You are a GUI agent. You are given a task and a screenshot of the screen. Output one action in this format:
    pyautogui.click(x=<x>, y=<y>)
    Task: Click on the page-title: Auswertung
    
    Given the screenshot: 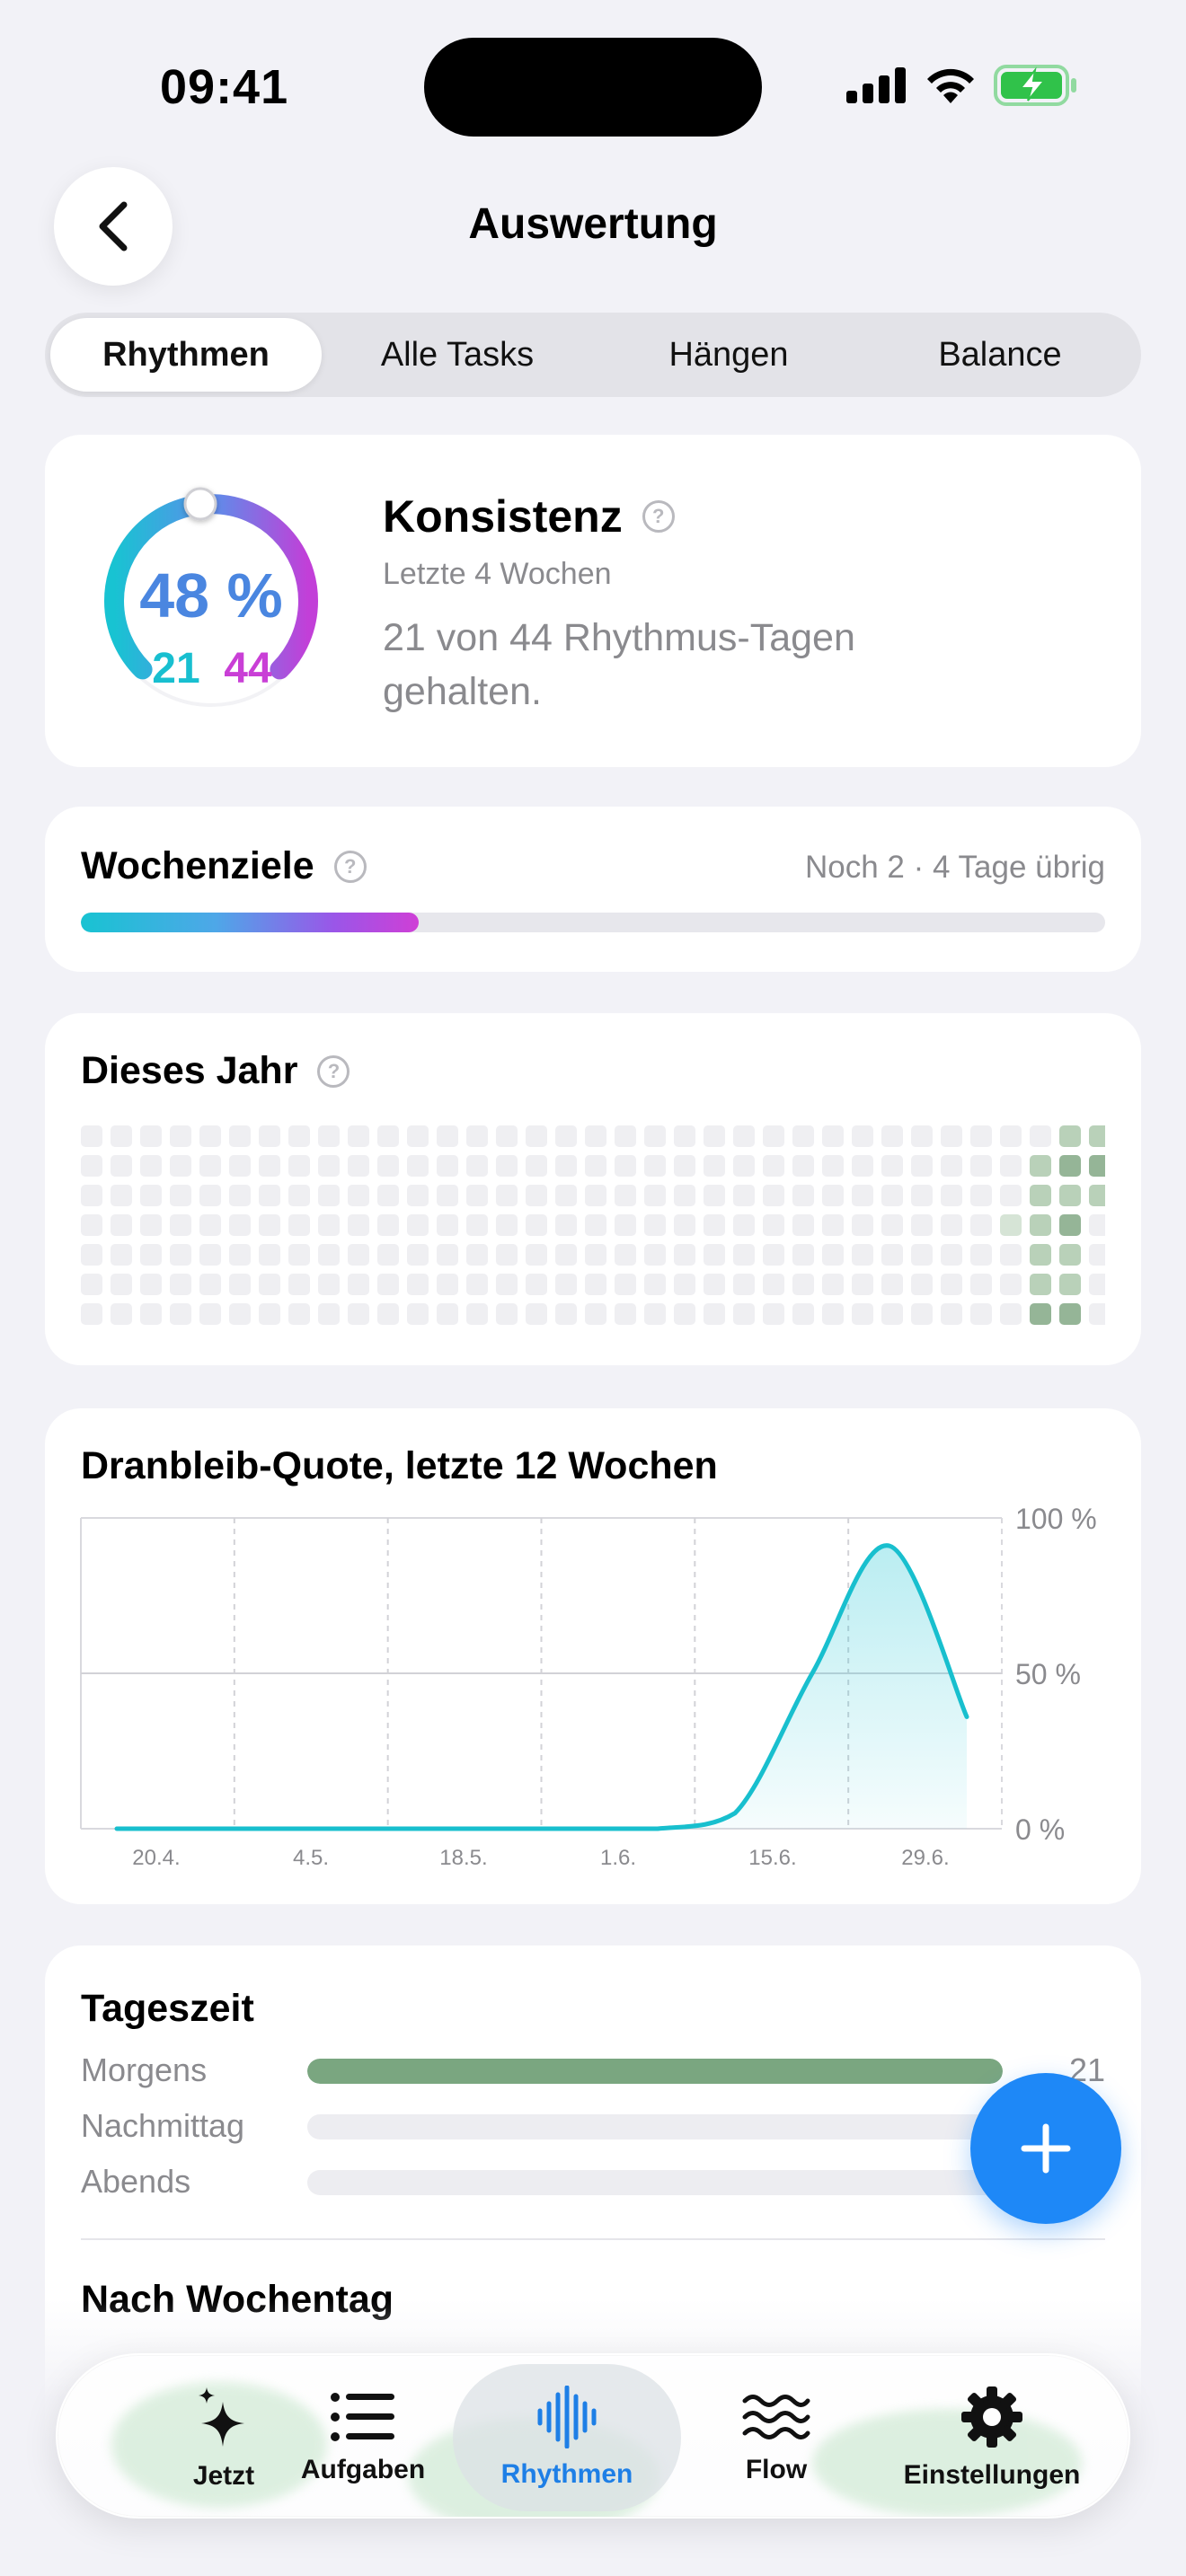 What is the action you would take?
    pyautogui.click(x=593, y=224)
    